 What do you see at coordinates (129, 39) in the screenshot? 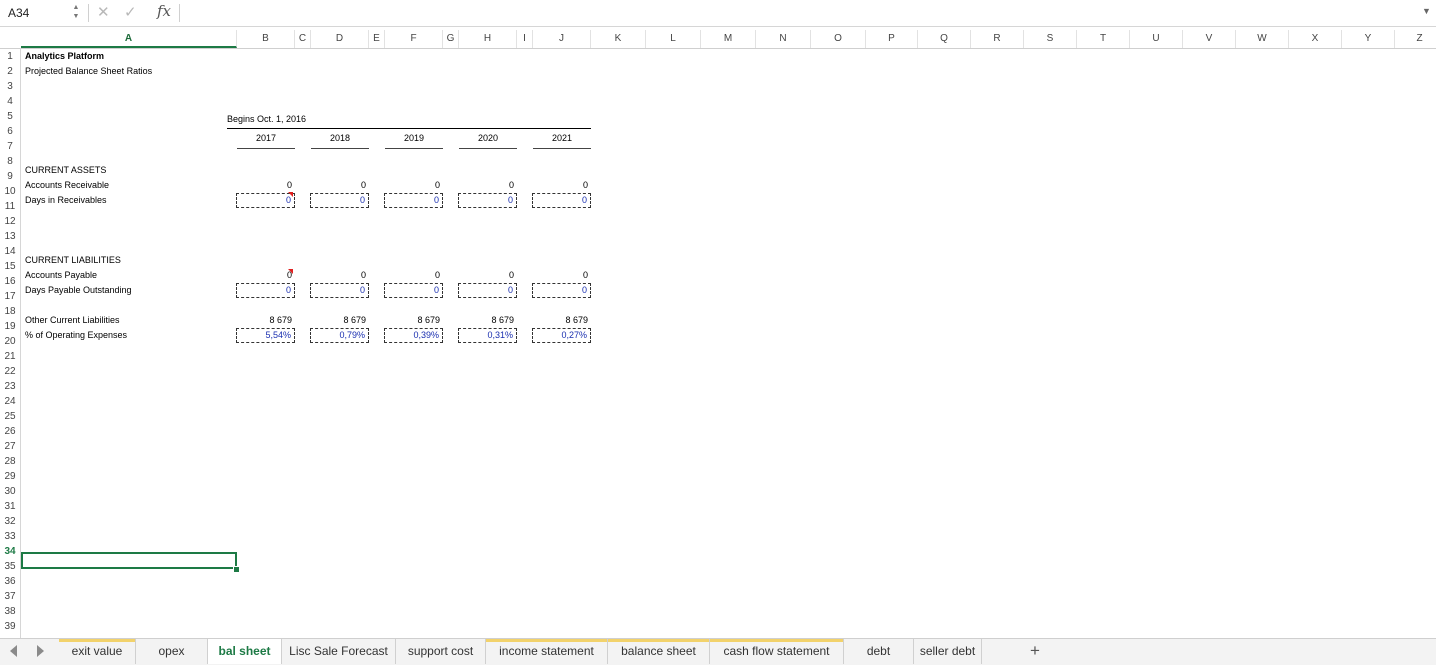
I see `column-header-a: A` at bounding box center [129, 39].